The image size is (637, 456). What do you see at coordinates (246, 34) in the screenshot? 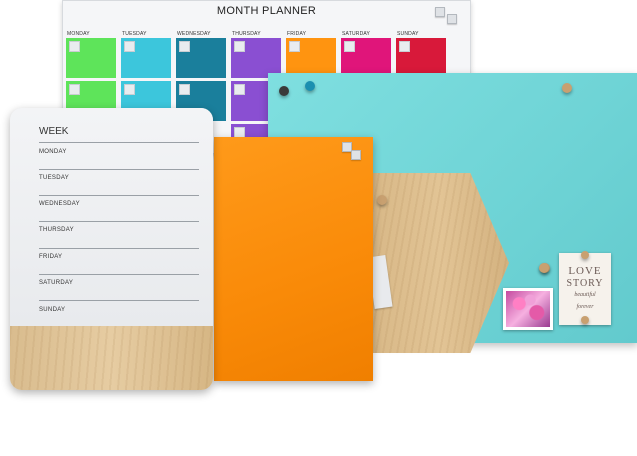
I see `month-day-label: THURSDAY` at bounding box center [246, 34].